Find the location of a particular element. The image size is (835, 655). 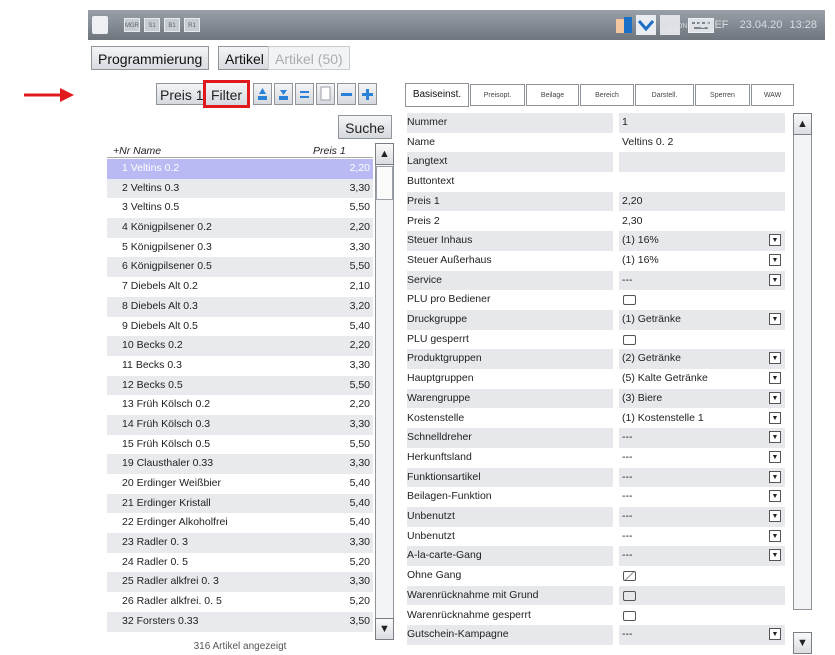

search-button: Suche is located at coordinates (365, 127).